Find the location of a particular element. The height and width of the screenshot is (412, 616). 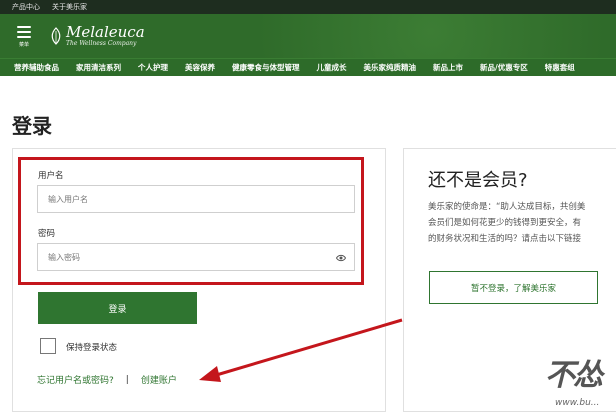

username-placeholder: 输入用户名 is located at coordinates (68, 199).